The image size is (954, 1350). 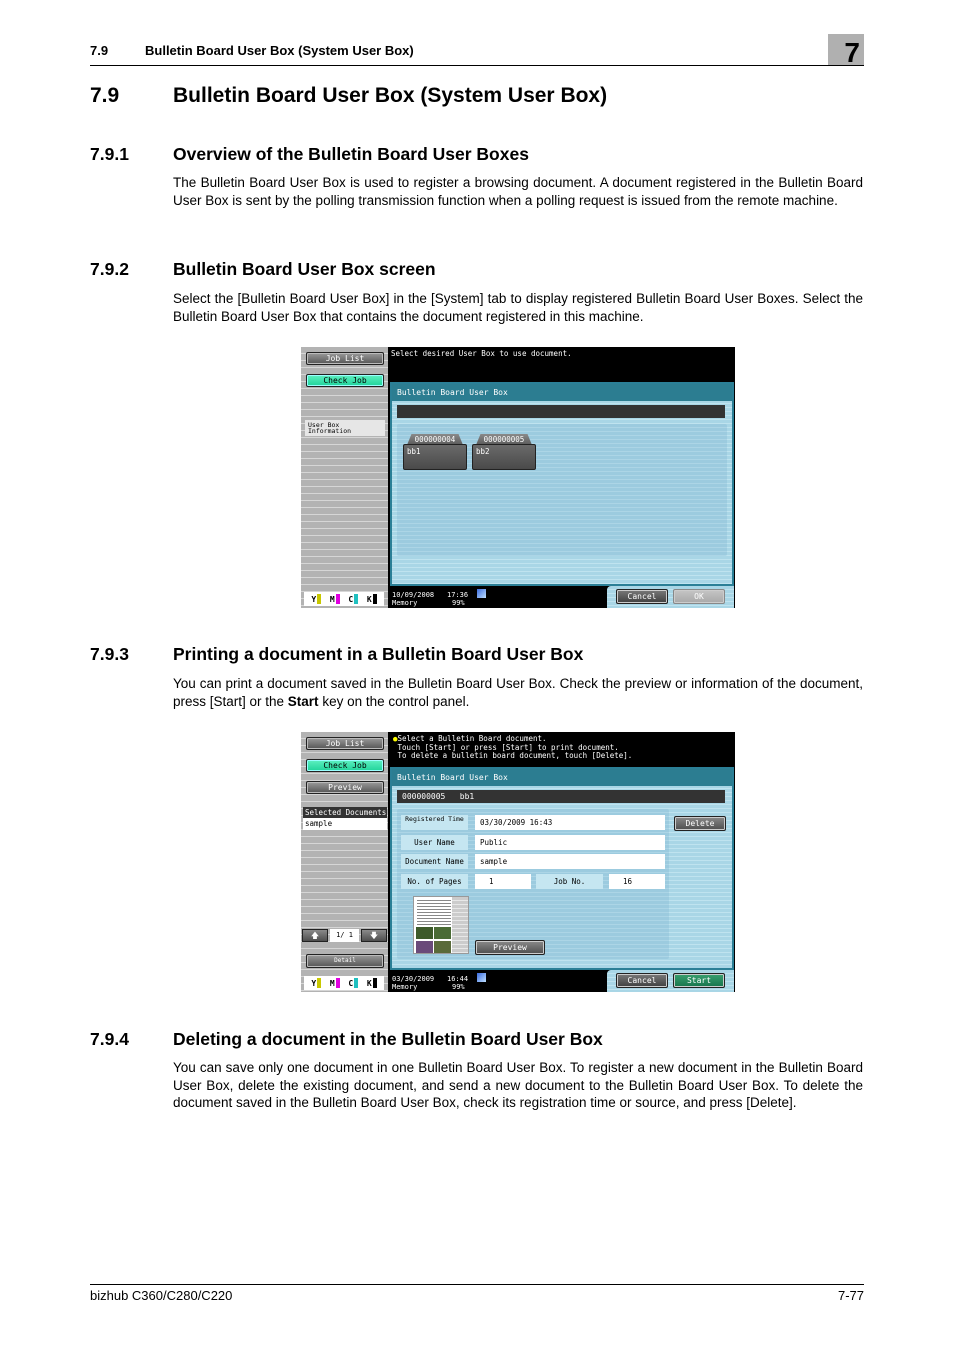 What do you see at coordinates (850, 1295) in the screenshot?
I see `footer-page-number: 7-77` at bounding box center [850, 1295].